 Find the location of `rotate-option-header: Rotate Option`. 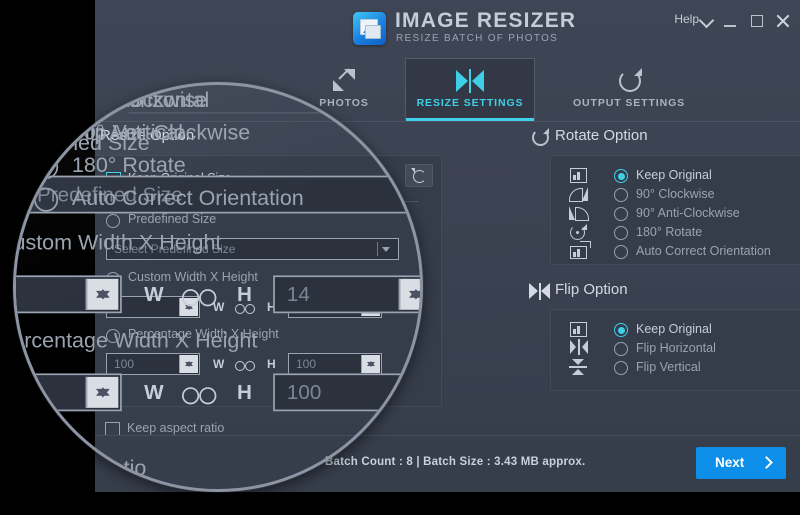

rotate-option-header: Rotate Option is located at coordinates (590, 136).